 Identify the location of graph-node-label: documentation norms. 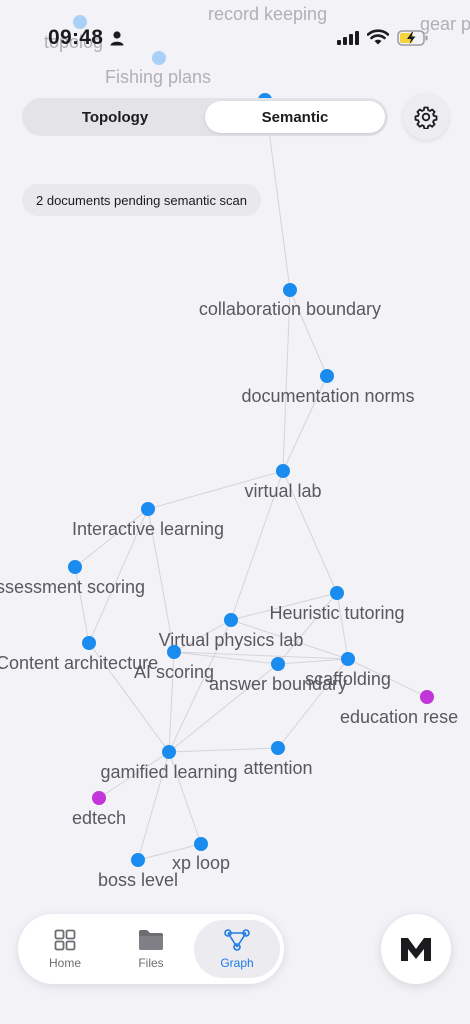
(327, 396).